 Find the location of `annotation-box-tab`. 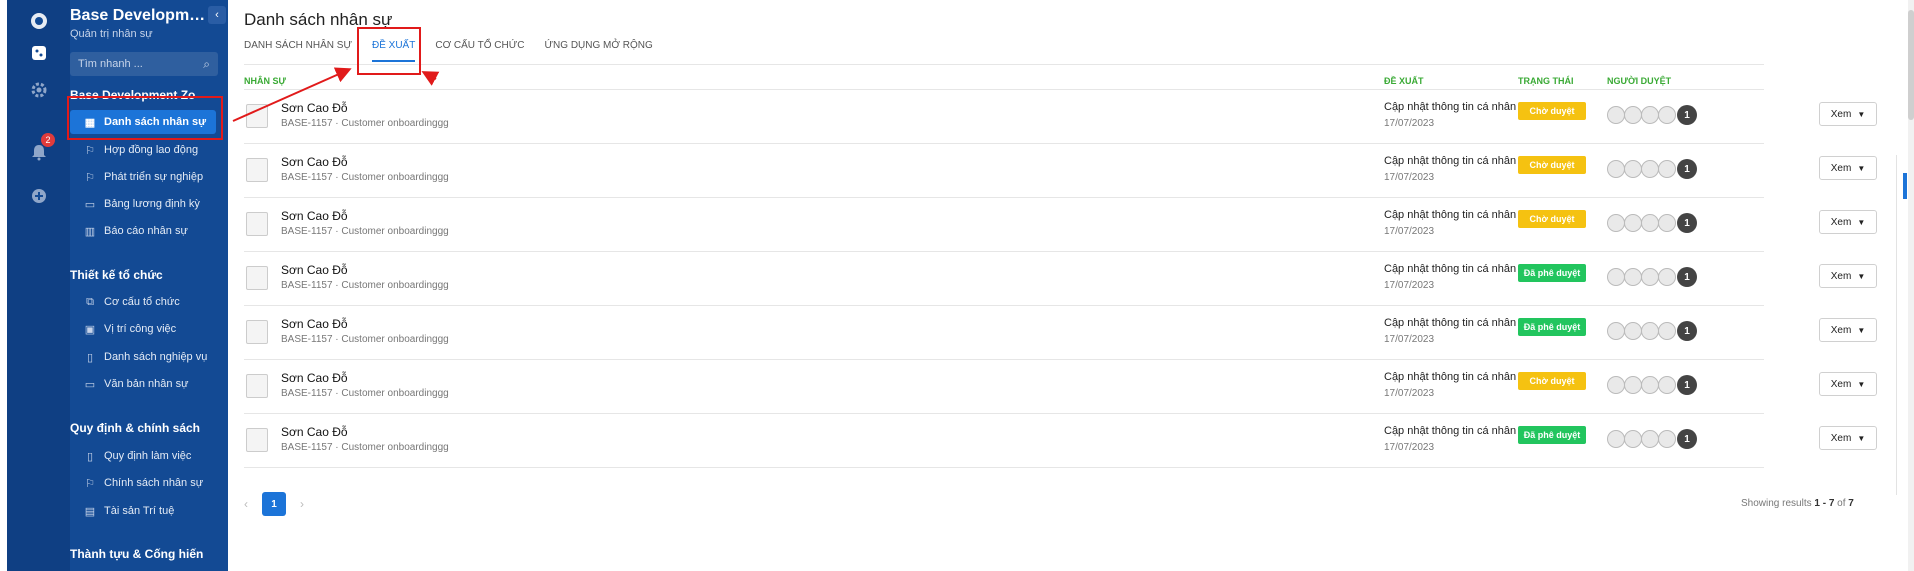

annotation-box-tab is located at coordinates (389, 51).